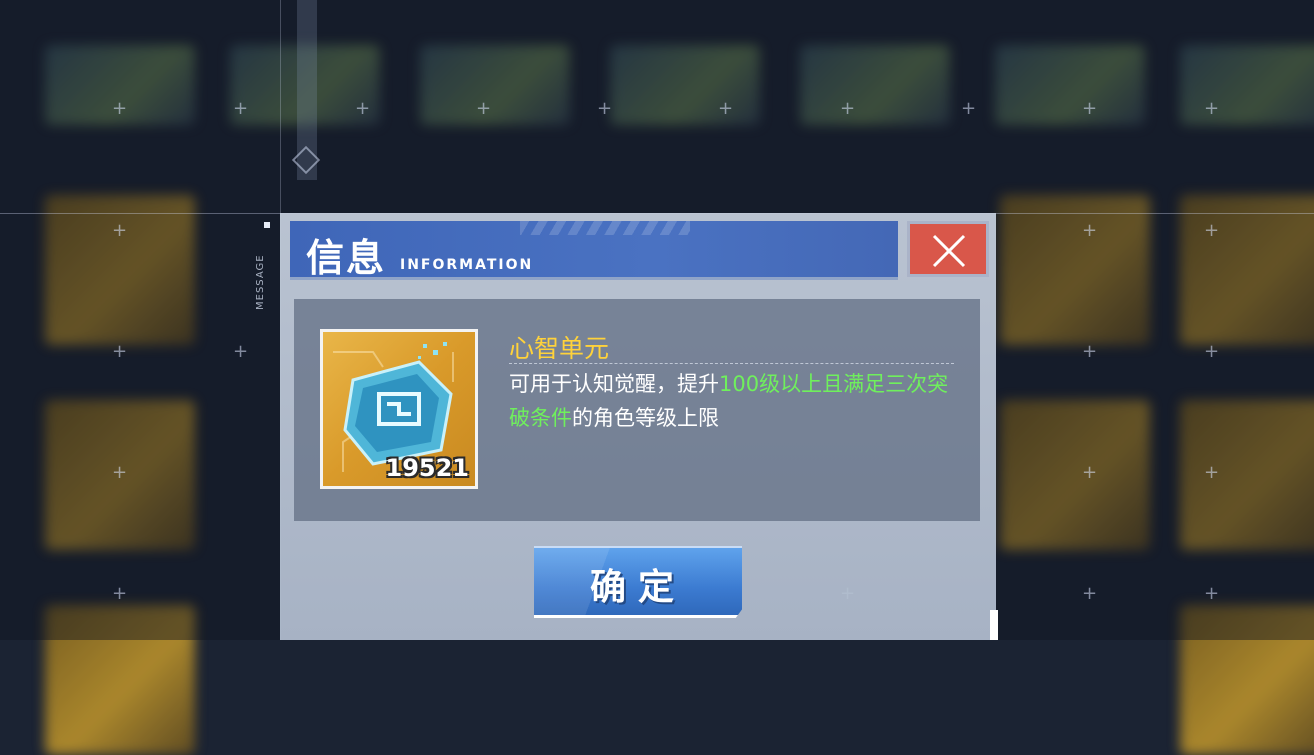  I want to click on dialog-corner-accent, so click(994, 625).